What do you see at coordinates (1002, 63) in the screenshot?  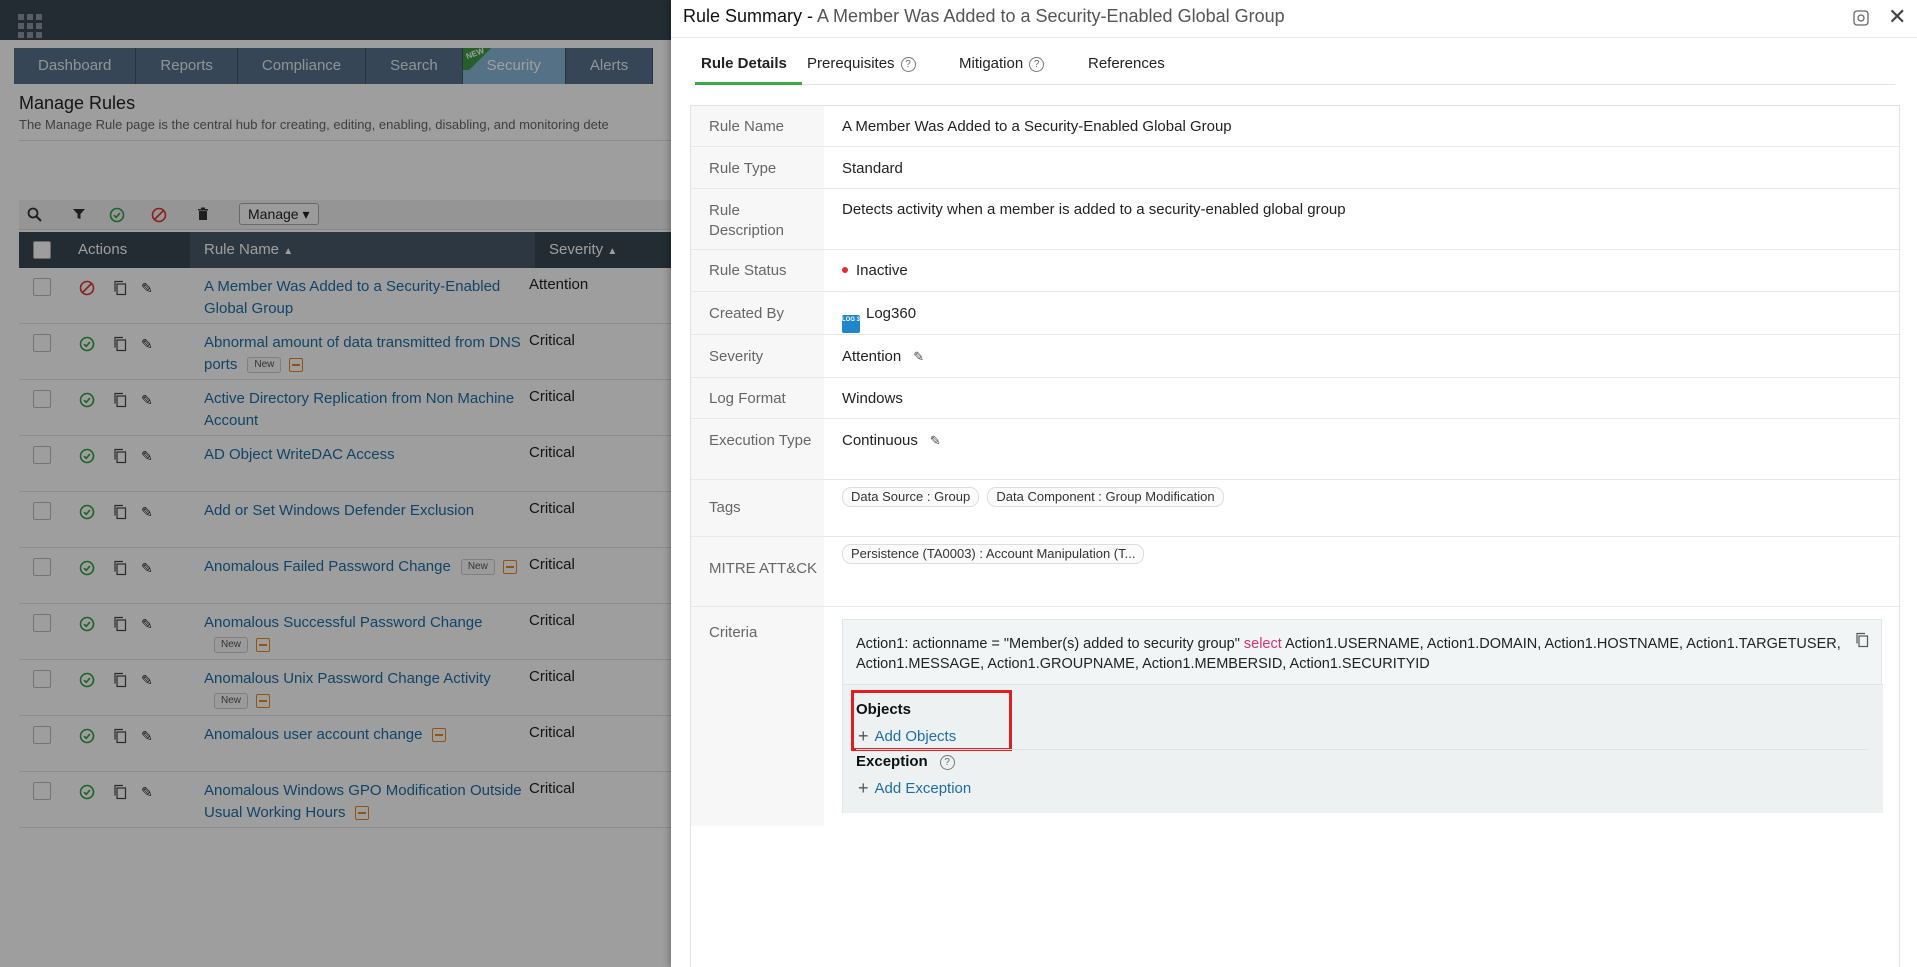 I see `tab-mitigation: Mitigation?` at bounding box center [1002, 63].